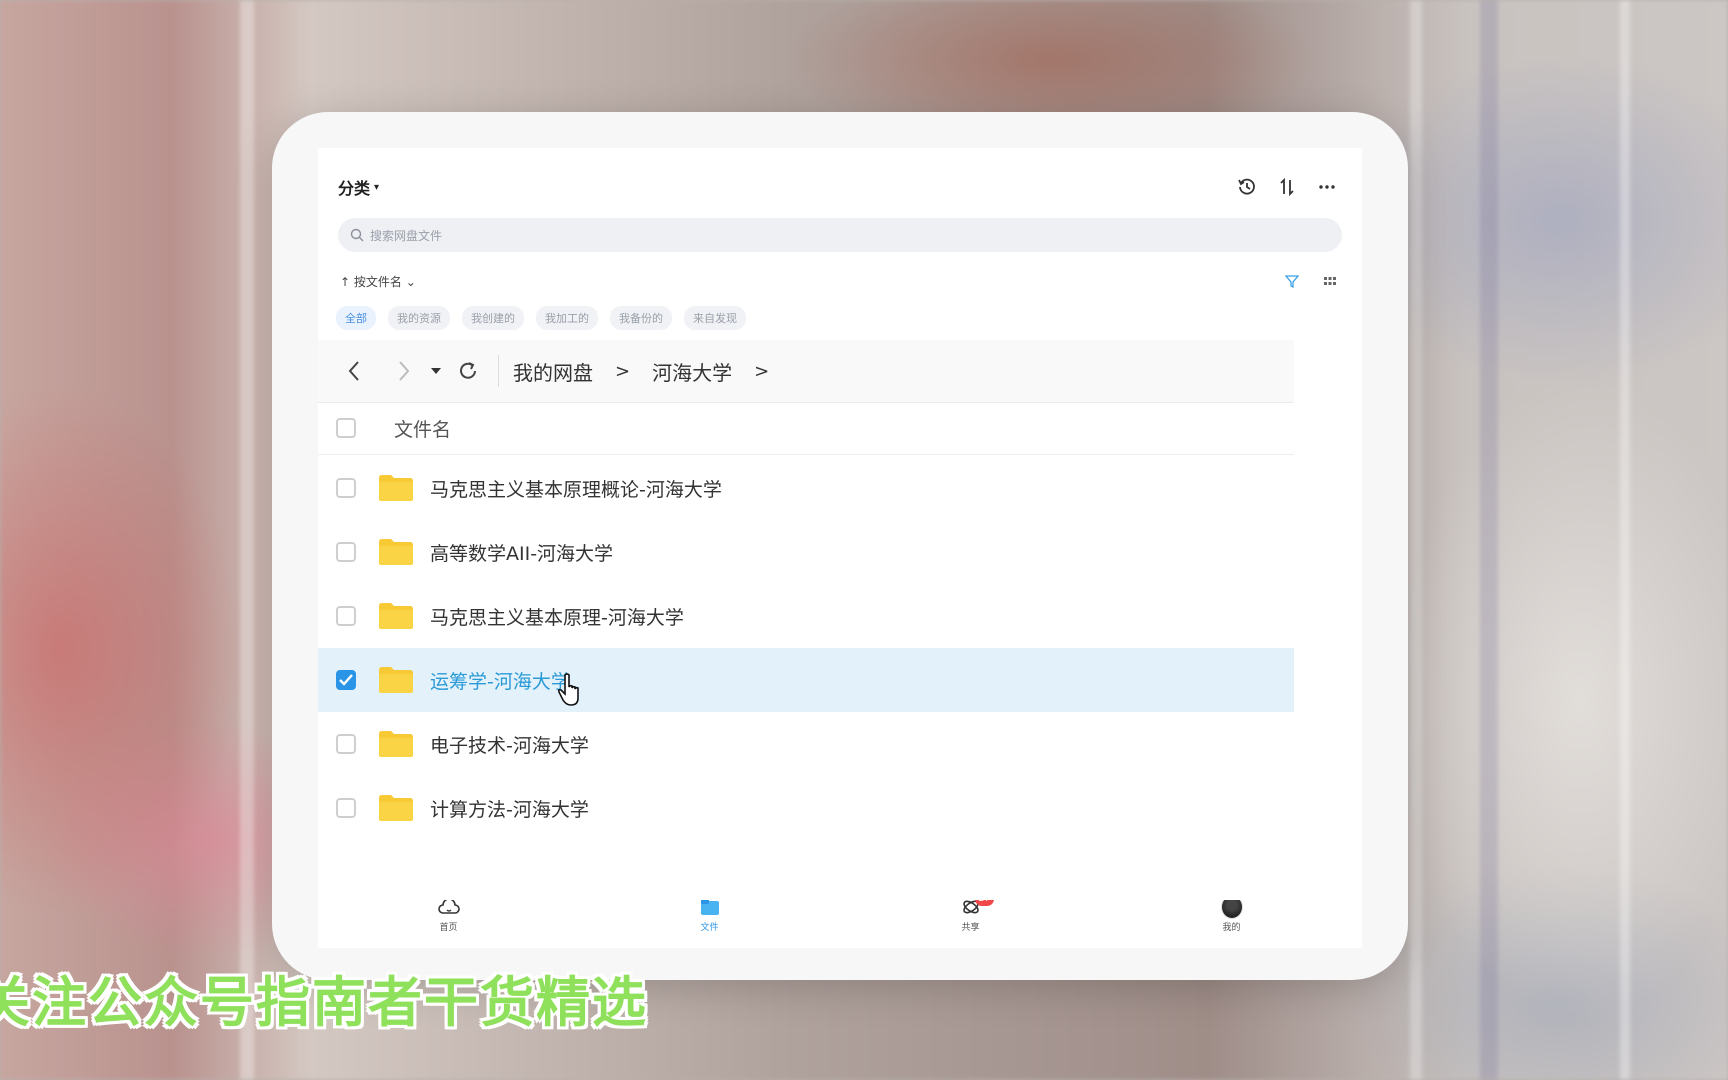  What do you see at coordinates (568, 689) in the screenshot?
I see `hand-cursor-icon` at bounding box center [568, 689].